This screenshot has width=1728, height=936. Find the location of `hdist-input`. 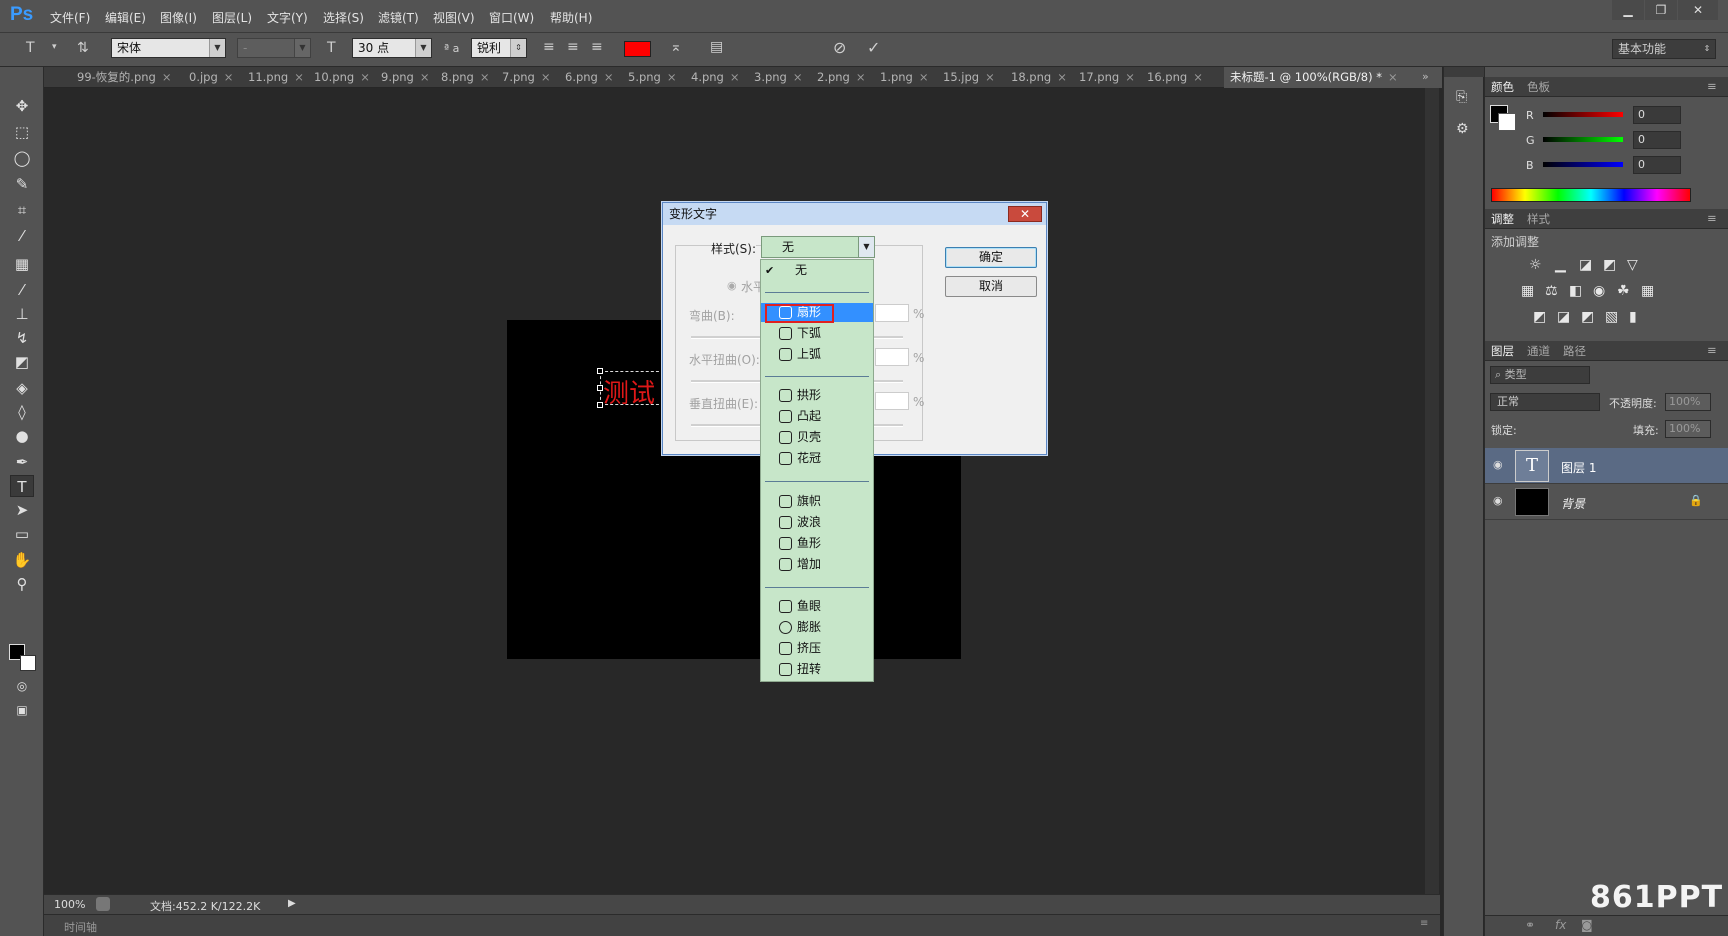

hdist-input is located at coordinates (892, 357).